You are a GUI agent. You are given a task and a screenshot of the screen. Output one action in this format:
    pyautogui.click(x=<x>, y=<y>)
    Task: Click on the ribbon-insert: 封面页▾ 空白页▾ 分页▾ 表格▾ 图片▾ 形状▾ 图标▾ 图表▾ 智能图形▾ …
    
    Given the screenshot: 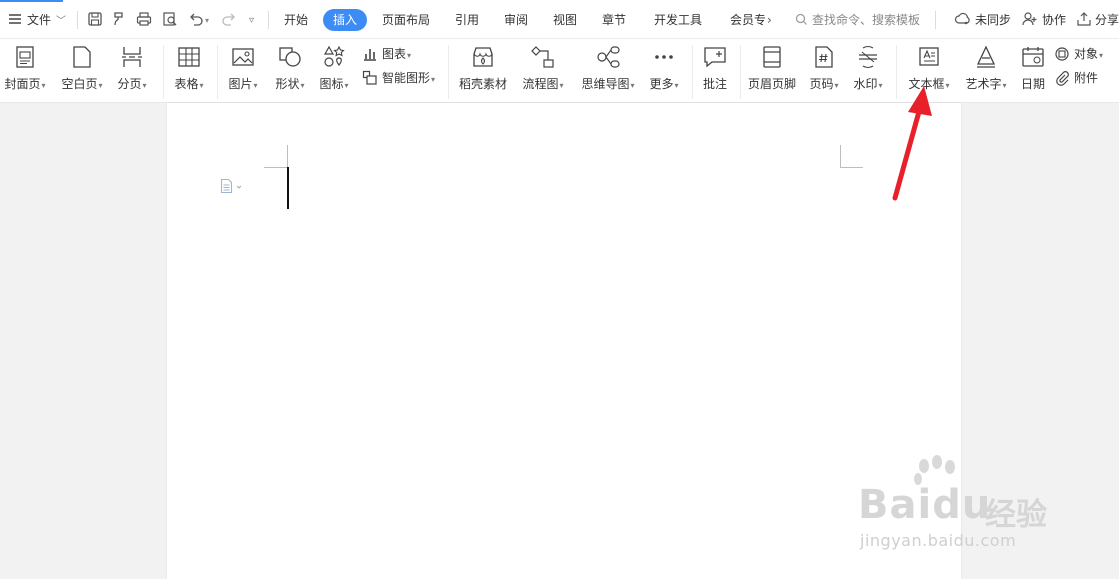 What is the action you would take?
    pyautogui.click(x=559, y=71)
    